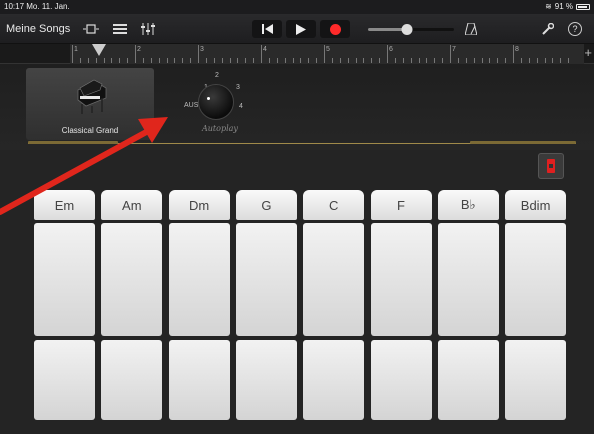 The height and width of the screenshot is (434, 594). Describe the element at coordinates (548, 28) in the screenshot. I see `wrench-icon` at that location.